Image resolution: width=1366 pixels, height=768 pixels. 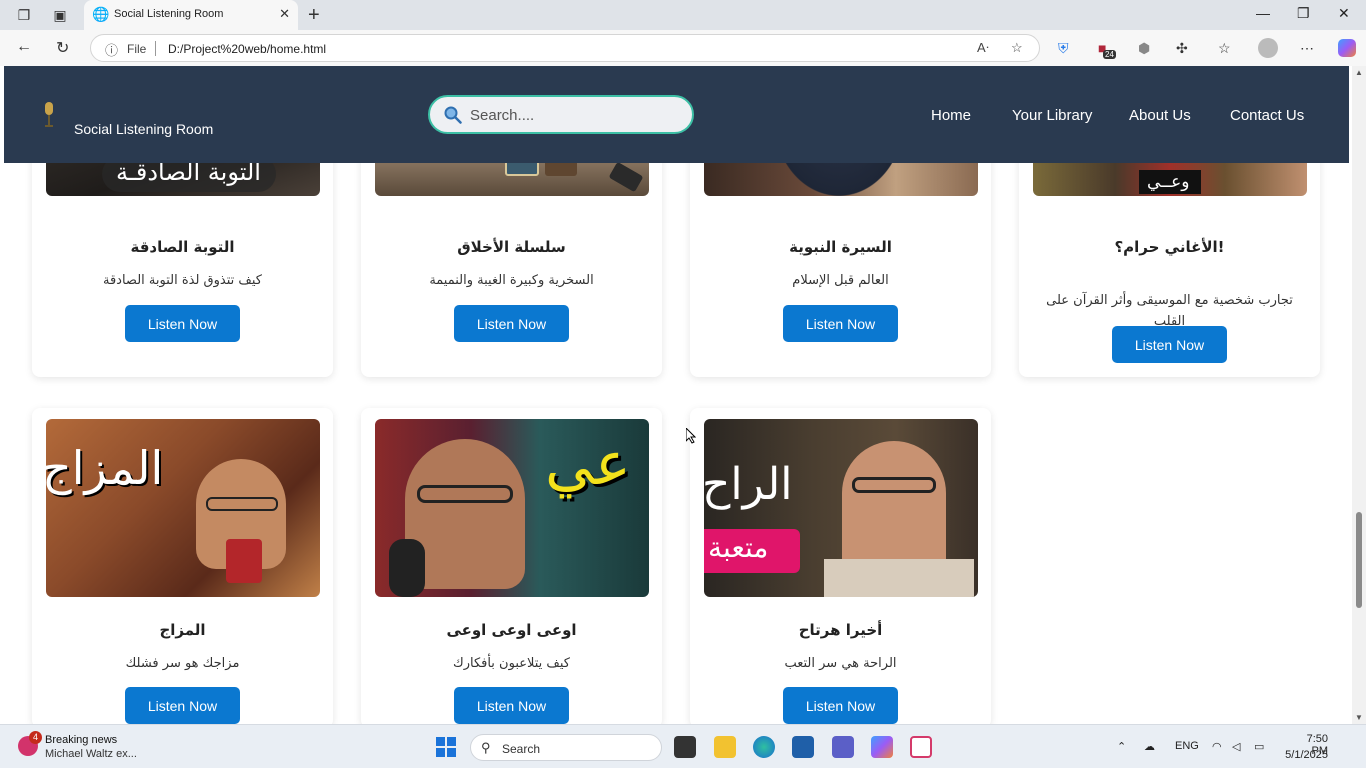 I want to click on file-explorer-icon, so click(x=725, y=747).